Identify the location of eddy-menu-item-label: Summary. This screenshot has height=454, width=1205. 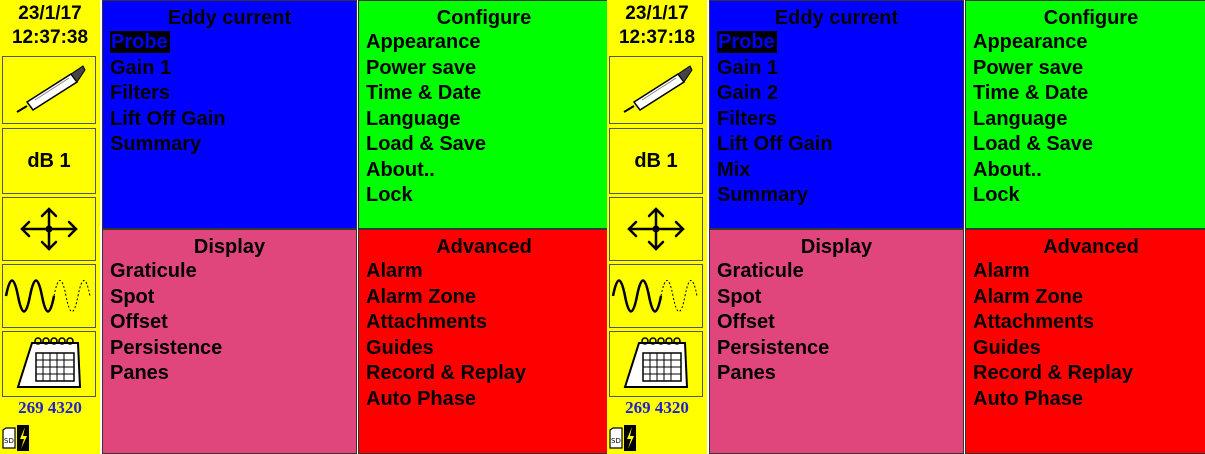
(156, 144).